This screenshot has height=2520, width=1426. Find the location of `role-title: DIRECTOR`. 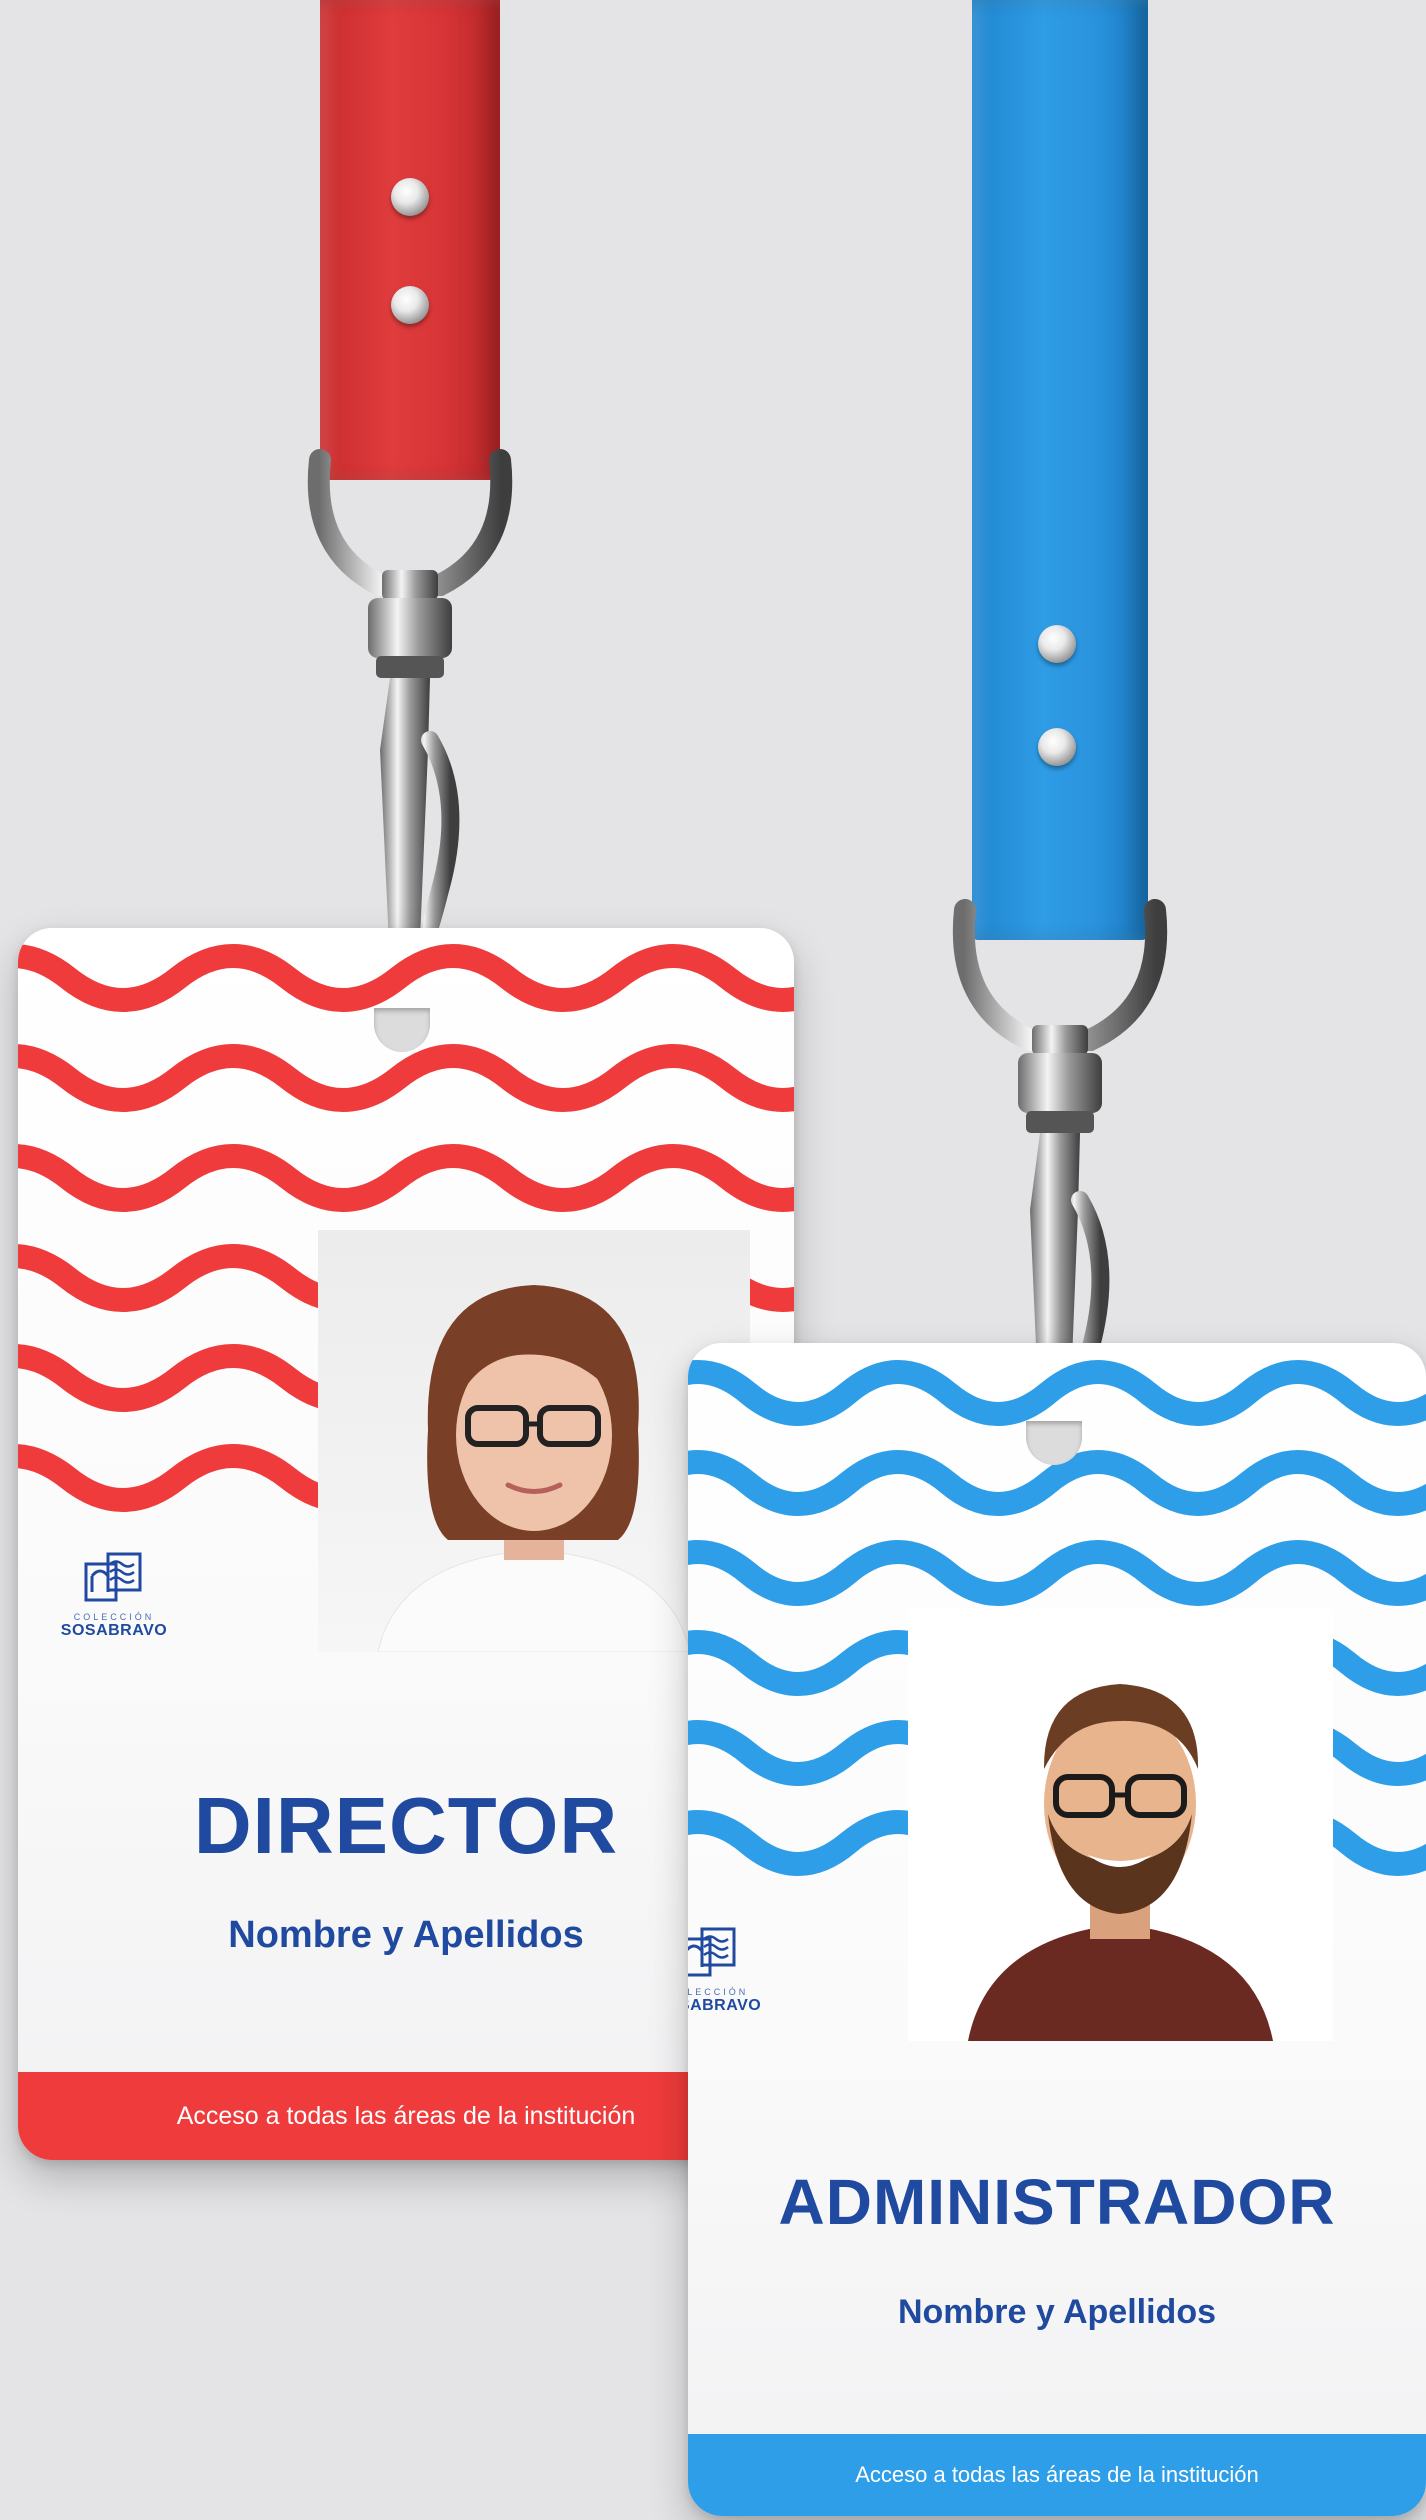

role-title: DIRECTOR is located at coordinates (406, 1825).